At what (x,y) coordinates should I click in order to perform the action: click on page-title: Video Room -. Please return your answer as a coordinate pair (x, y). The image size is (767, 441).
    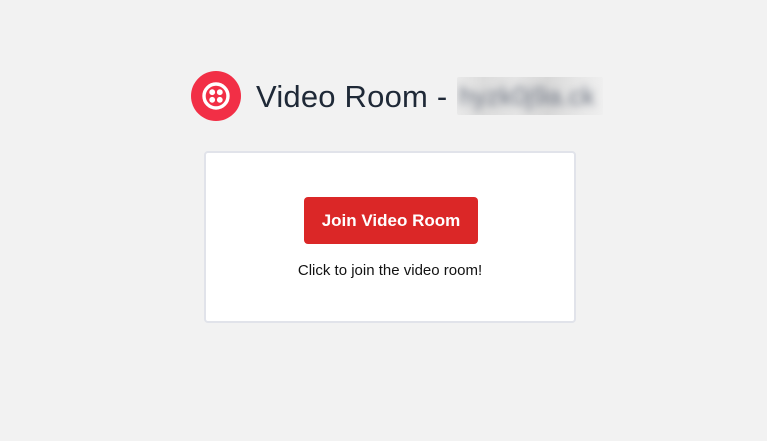
    Looking at the image, I should click on (351, 96).